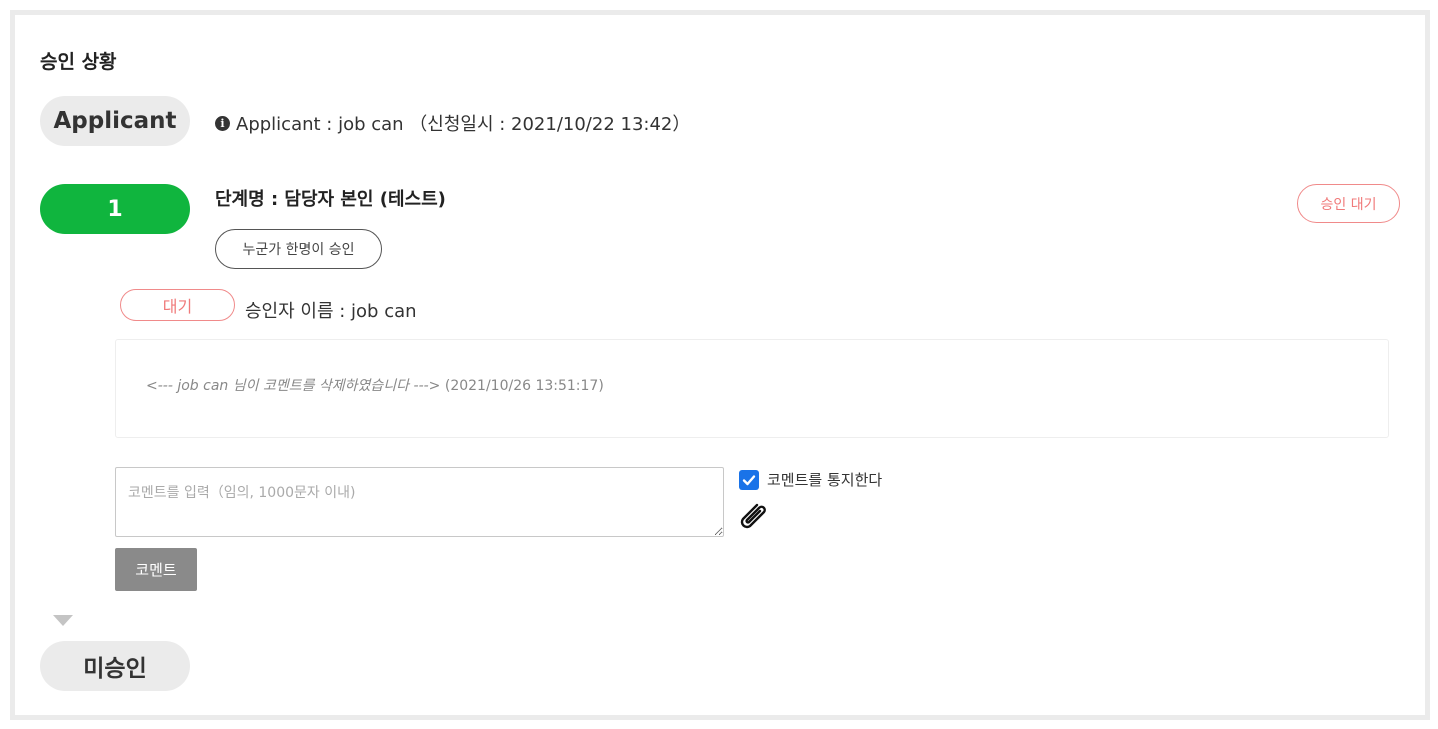 The image size is (1438, 729). Describe the element at coordinates (419, 502) in the screenshot. I see `comment-input` at that location.